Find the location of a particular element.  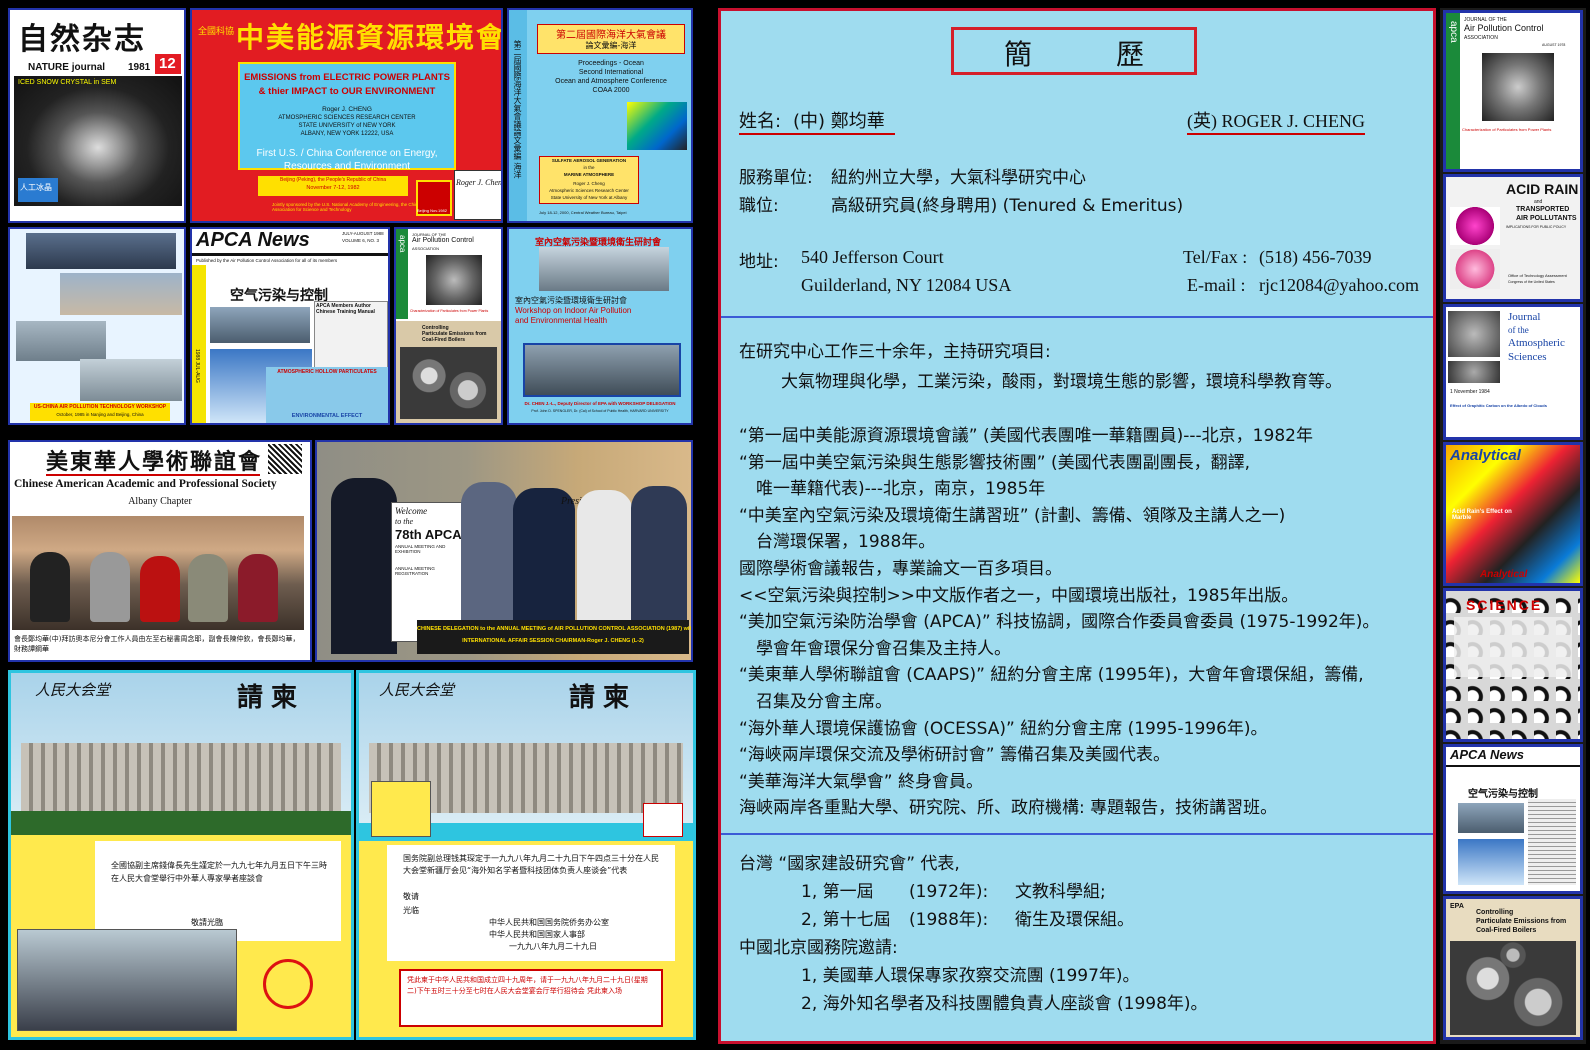

author3: STATE UNIVERSITY of NEW YORK is located at coordinates (347, 126).